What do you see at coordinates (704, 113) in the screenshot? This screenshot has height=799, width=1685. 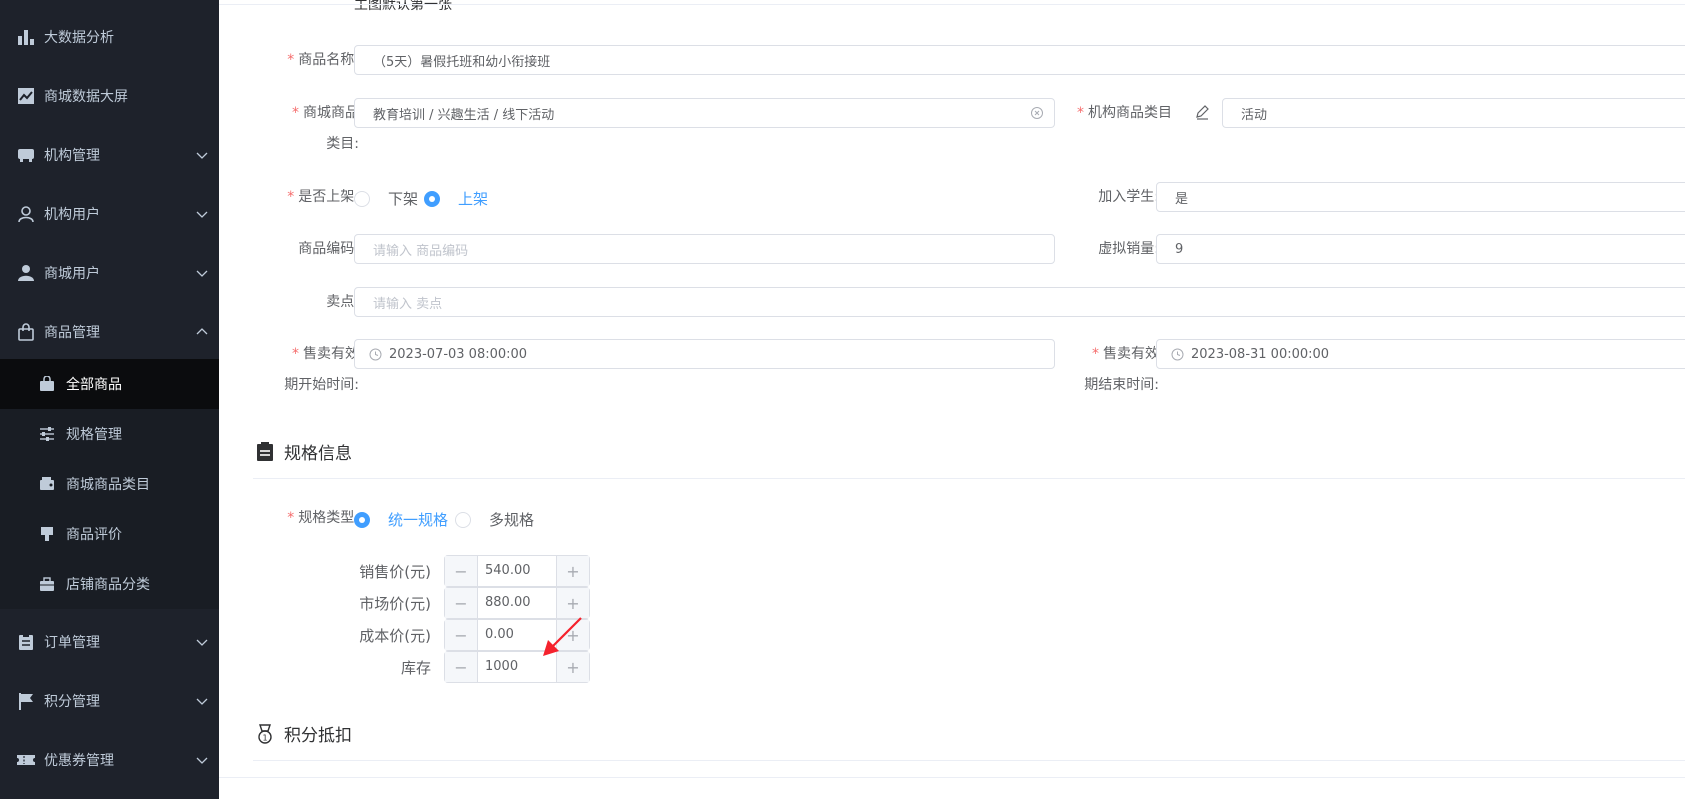 I see `mall-category-cascader: 教育培训 / 兴趣生活 / 线下活动` at bounding box center [704, 113].